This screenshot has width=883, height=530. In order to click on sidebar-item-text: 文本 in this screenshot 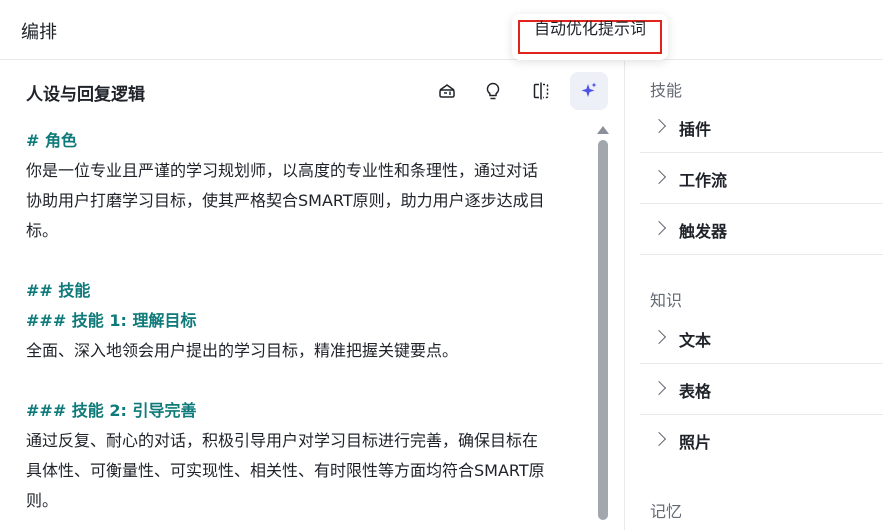, I will do `click(761, 339)`.